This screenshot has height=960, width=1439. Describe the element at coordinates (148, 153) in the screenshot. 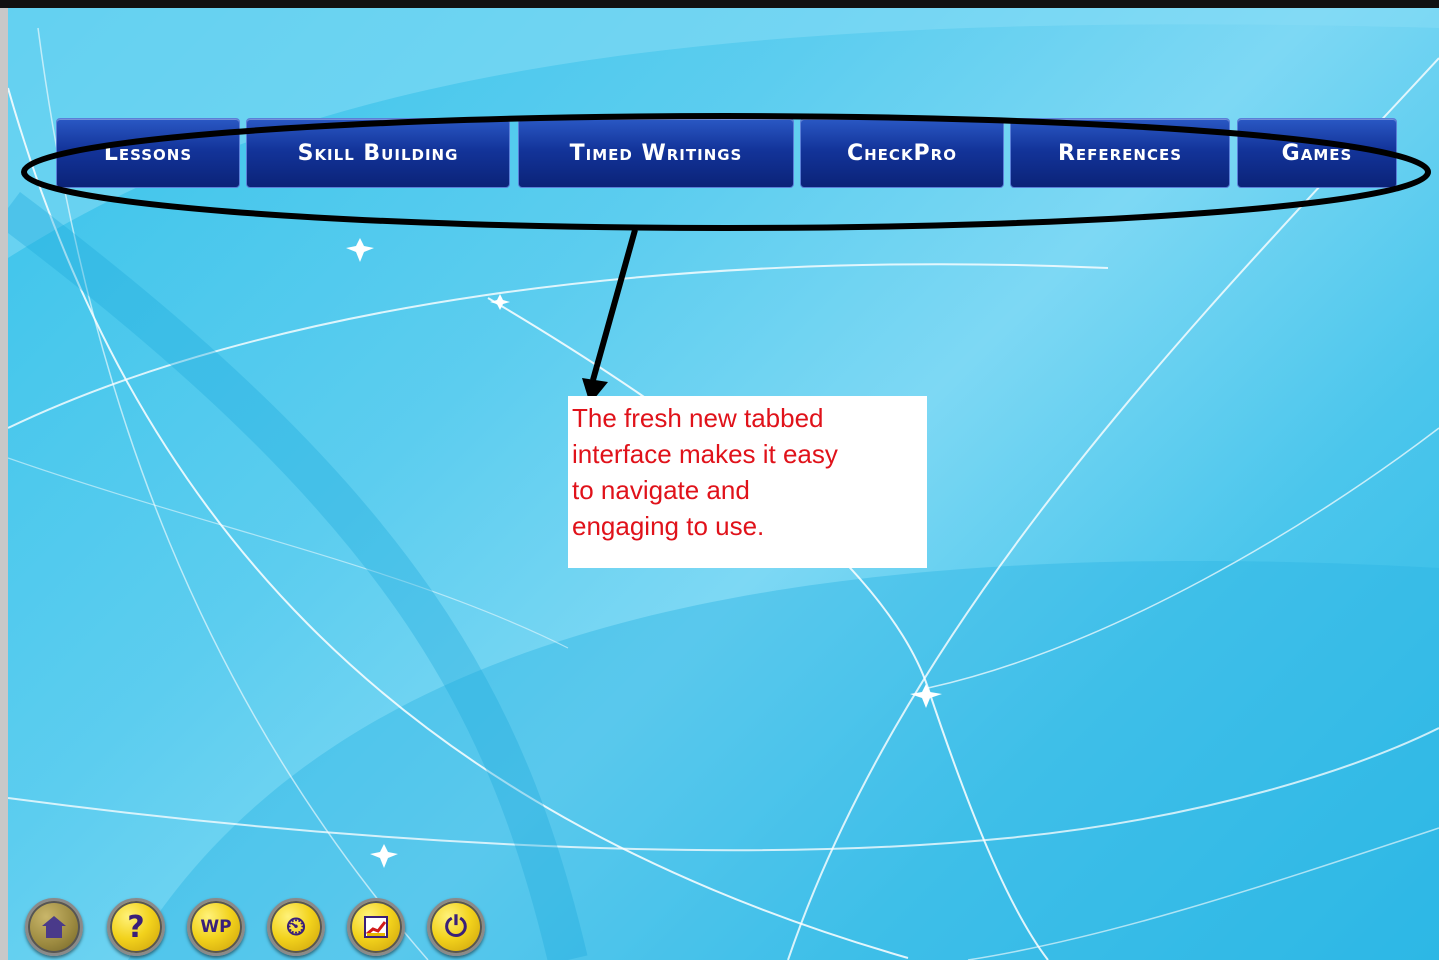

I see `tab-lessons: Lessons` at that location.